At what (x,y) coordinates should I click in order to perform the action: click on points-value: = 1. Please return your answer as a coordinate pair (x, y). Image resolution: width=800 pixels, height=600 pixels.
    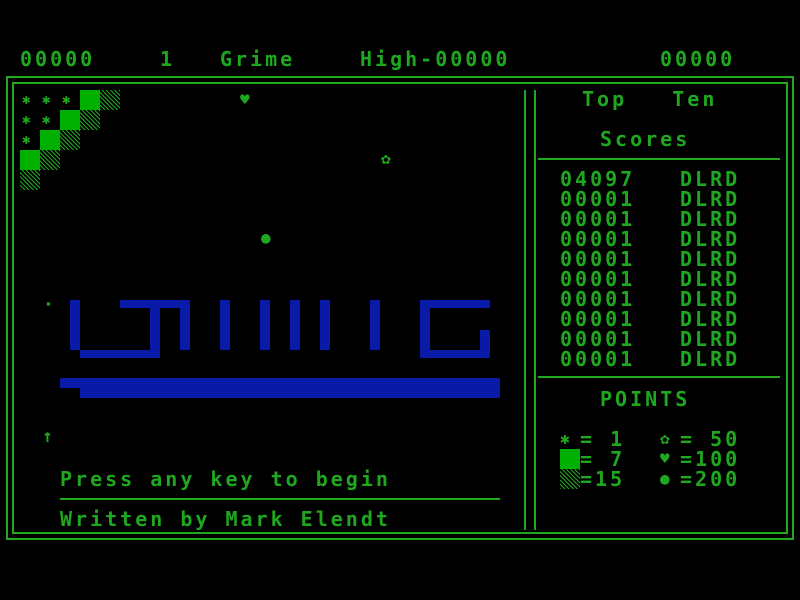
    Looking at the image, I should click on (603, 439).